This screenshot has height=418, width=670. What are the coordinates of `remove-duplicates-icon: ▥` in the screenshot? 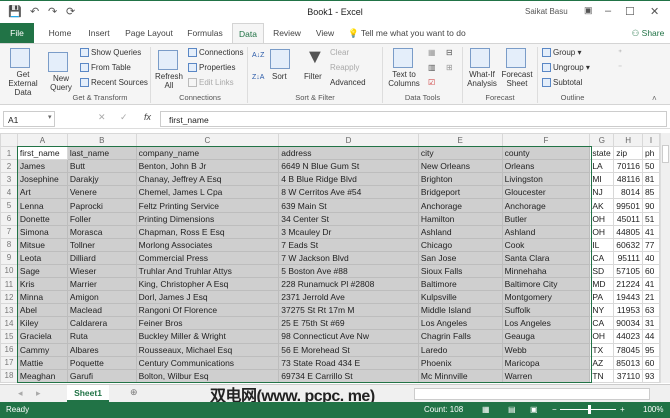 It's located at (432, 67).